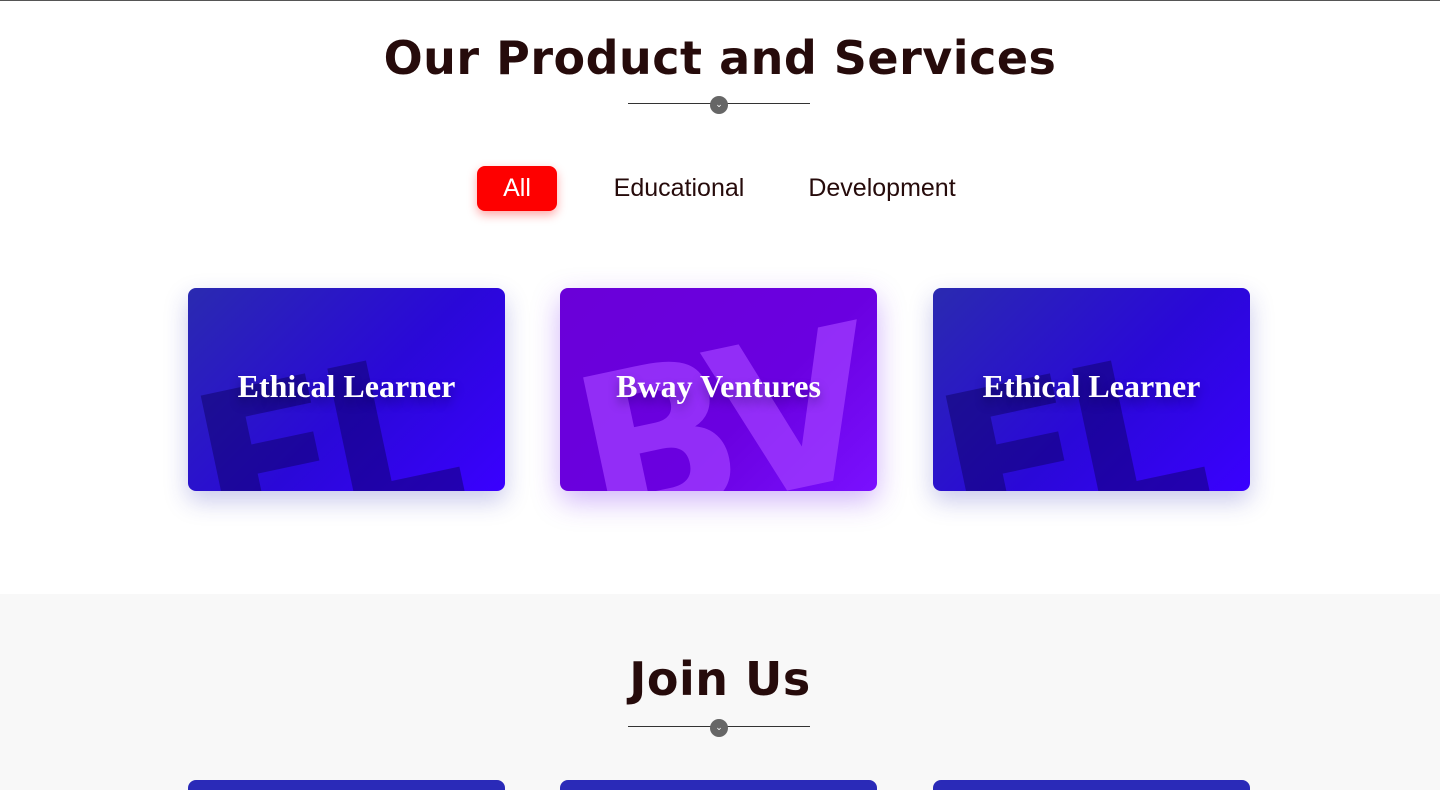 The width and height of the screenshot is (1440, 790). Describe the element at coordinates (718, 386) in the screenshot. I see `card-title: Bway Ventures` at that location.